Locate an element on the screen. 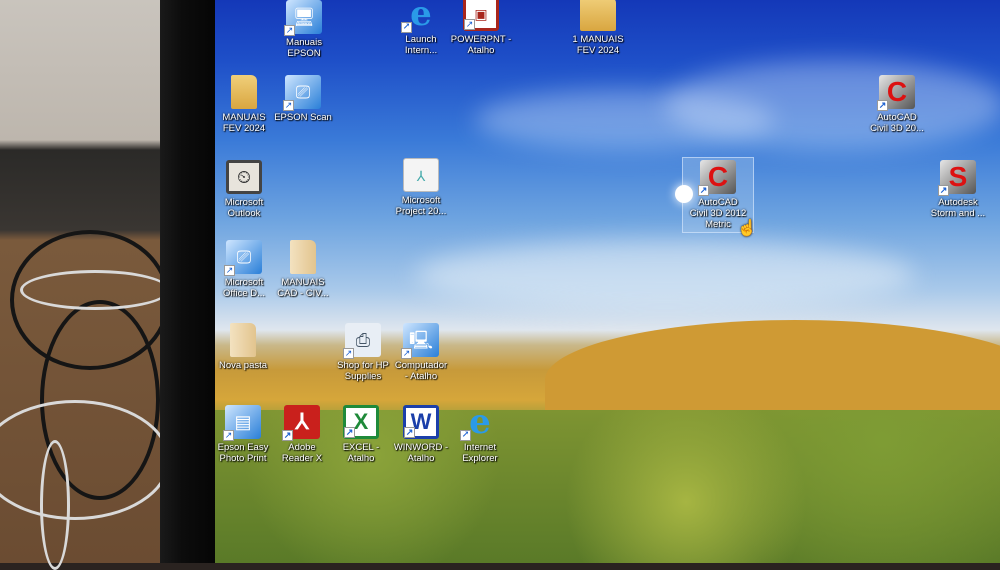  desktop-icon-computador: 🖳 ↗ Computador - Atalho is located at coordinates (421, 352).